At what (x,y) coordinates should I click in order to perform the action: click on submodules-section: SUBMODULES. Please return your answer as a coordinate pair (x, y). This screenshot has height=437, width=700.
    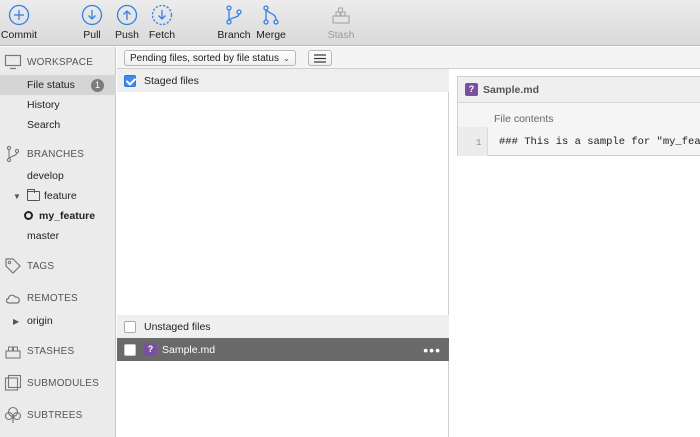
    Looking at the image, I should click on (58, 383).